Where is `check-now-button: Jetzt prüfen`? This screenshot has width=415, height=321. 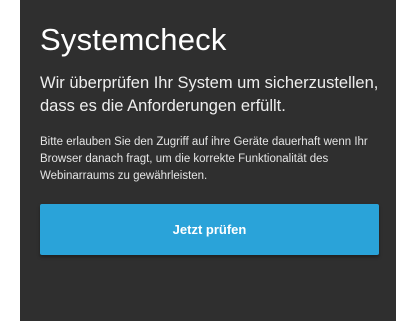 check-now-button: Jetzt prüfen is located at coordinates (209, 229).